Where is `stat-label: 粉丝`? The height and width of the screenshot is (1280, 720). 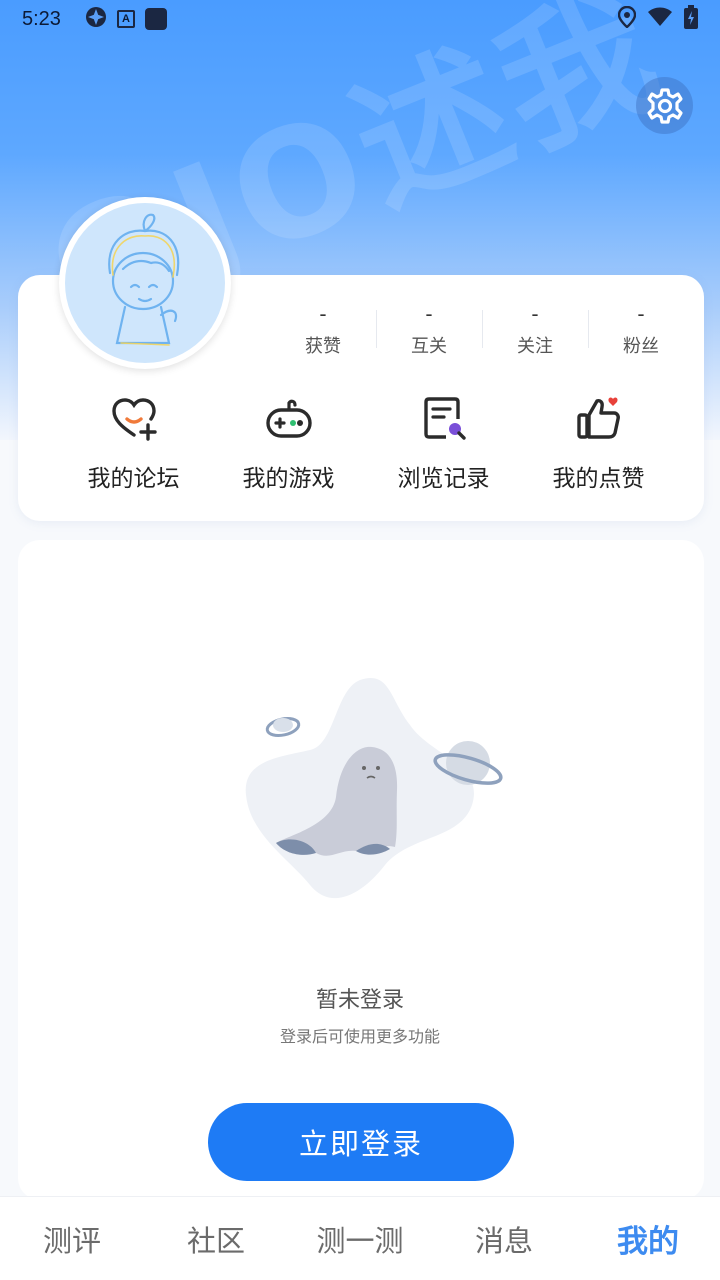 stat-label: 粉丝 is located at coordinates (641, 346).